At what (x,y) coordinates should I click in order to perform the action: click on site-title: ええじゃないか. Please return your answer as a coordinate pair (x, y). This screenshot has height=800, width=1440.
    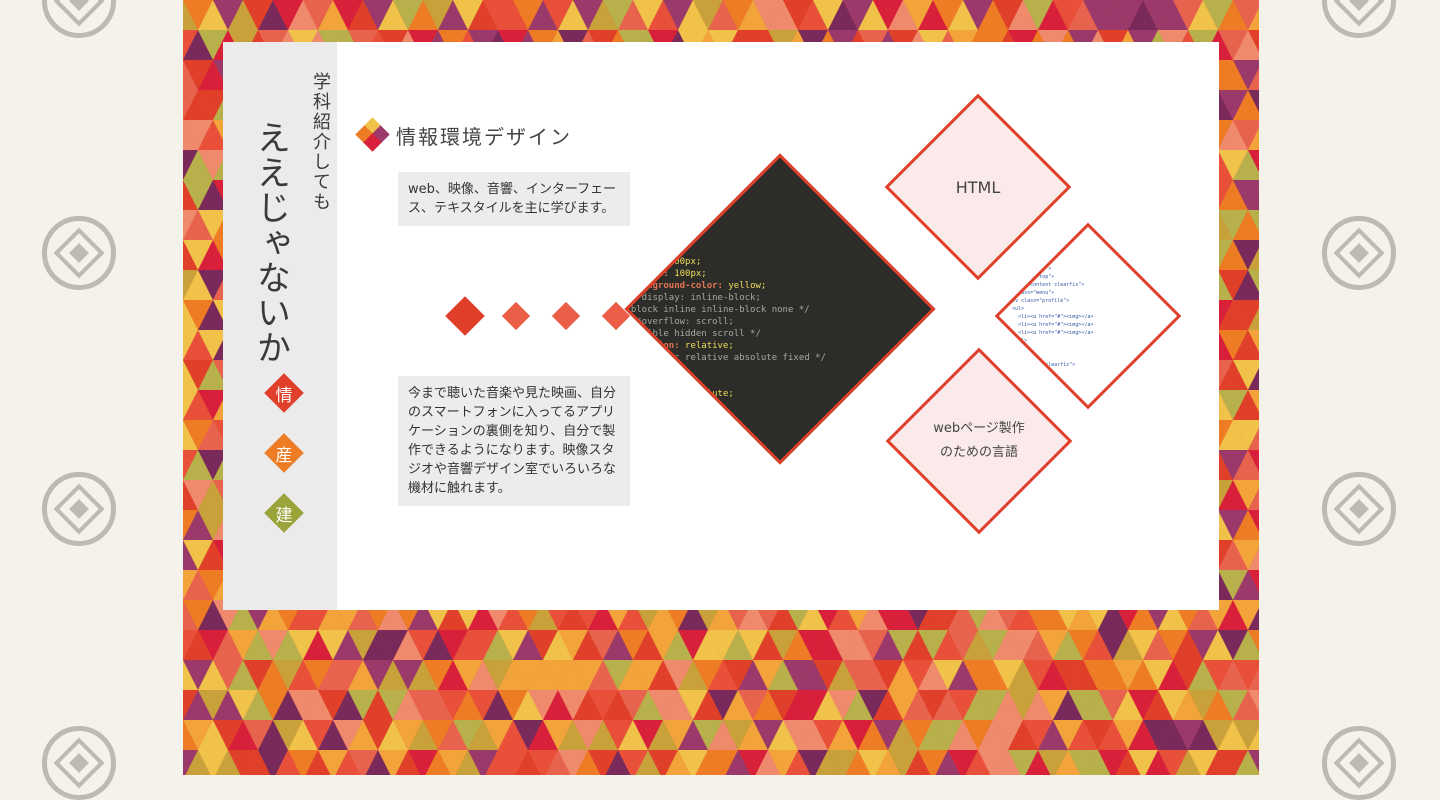
    Looking at the image, I should click on (270, 242).